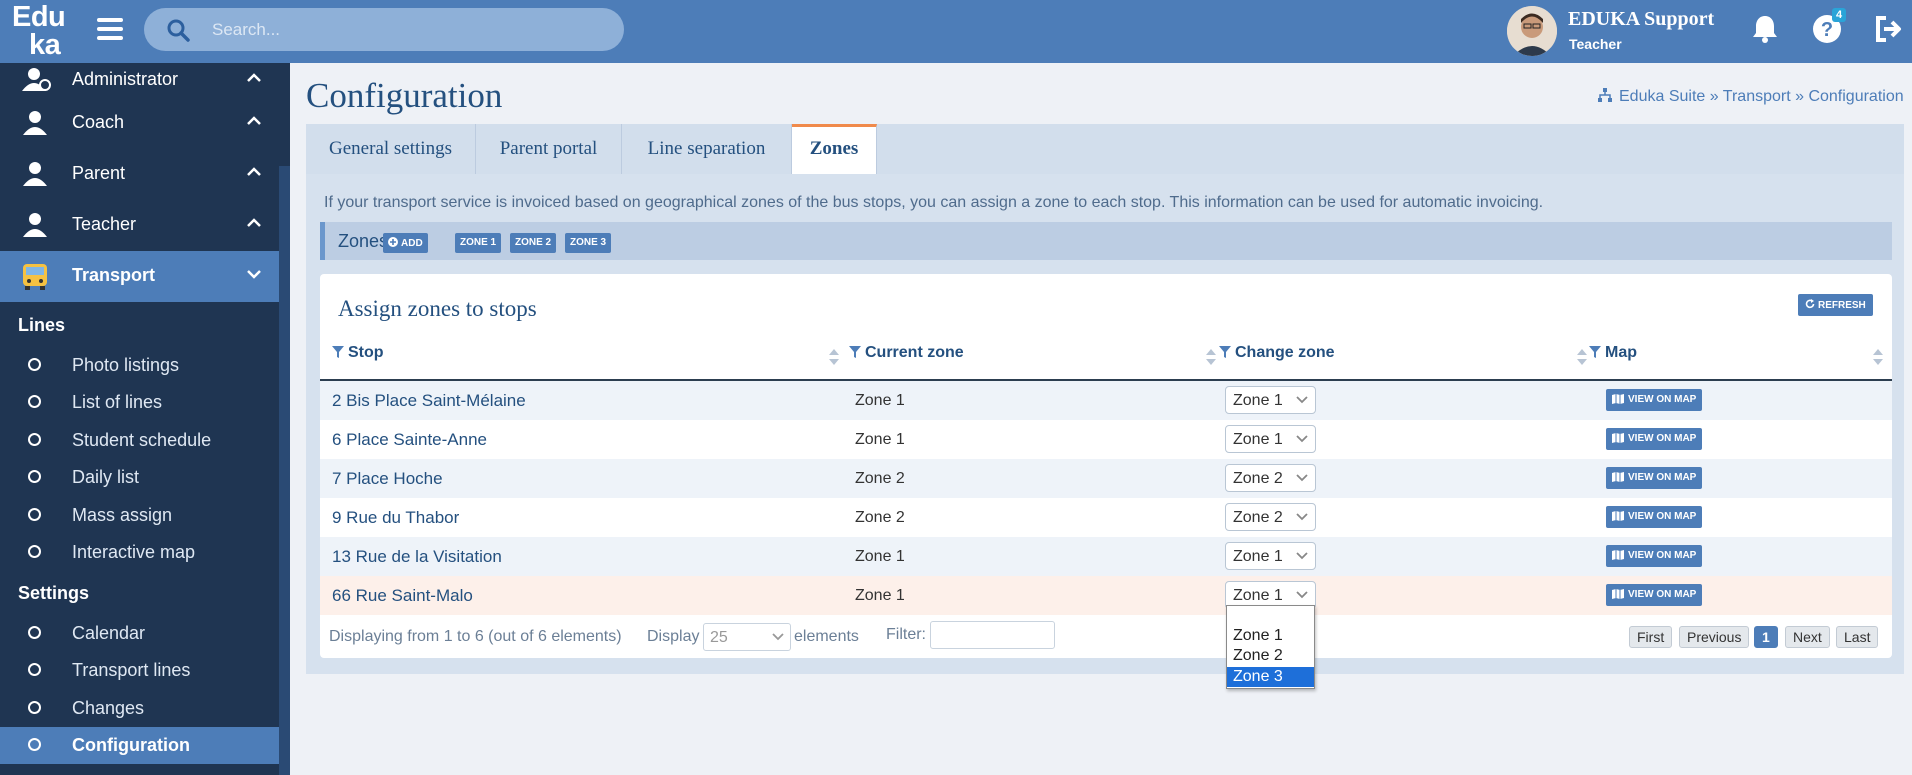 This screenshot has width=1912, height=775. Describe the element at coordinates (673, 636) in the screenshot. I see `display-label: Display` at that location.